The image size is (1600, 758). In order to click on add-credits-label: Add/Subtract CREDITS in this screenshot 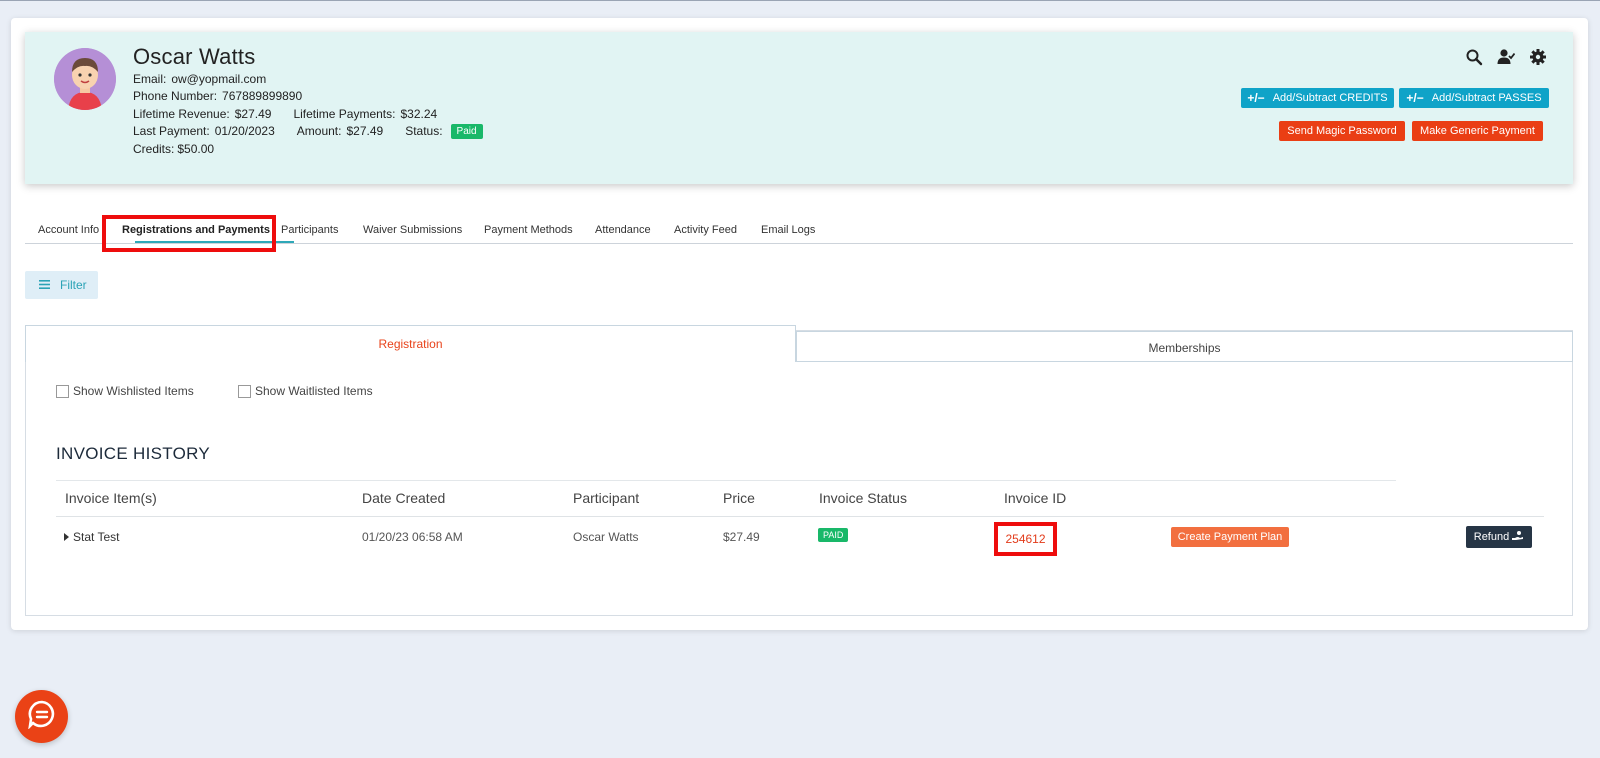, I will do `click(1330, 98)`.